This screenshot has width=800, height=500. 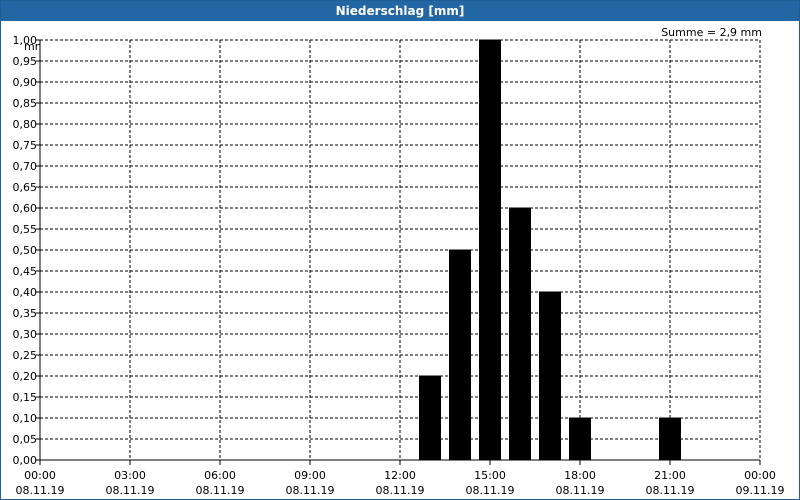 I want to click on y-tick-label: 0,25, so click(x=25, y=355).